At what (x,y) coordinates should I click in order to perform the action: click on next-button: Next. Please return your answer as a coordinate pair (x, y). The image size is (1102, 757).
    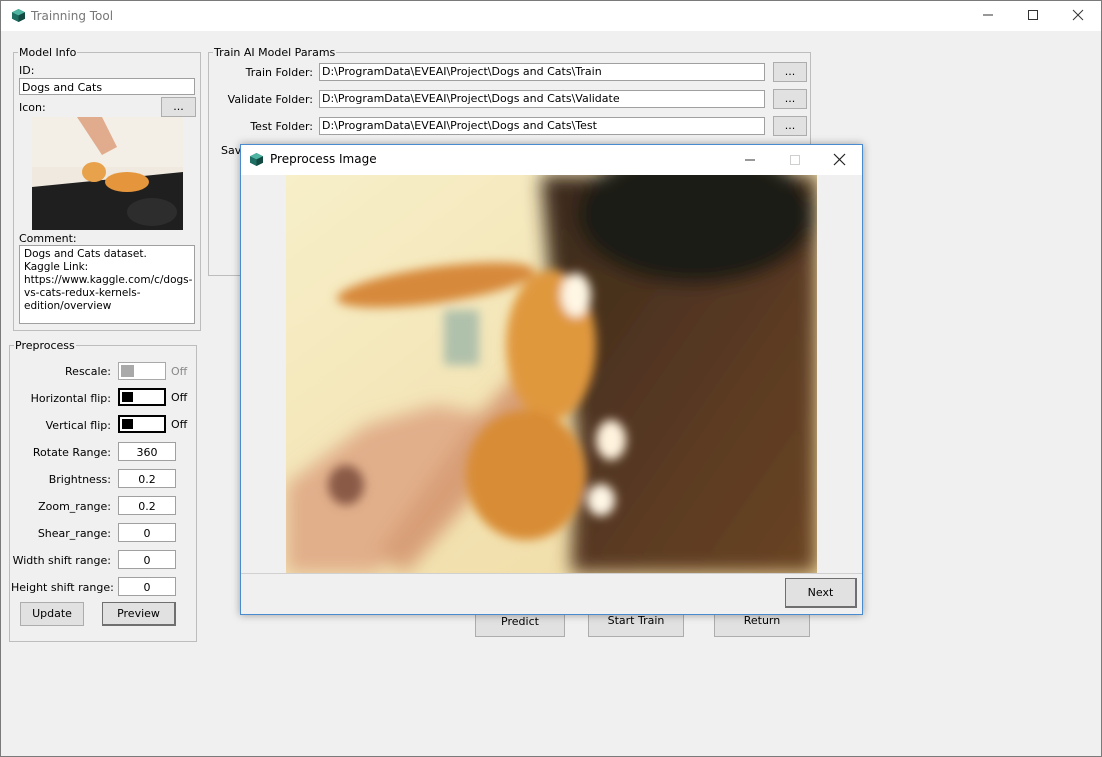
    Looking at the image, I should click on (821, 593).